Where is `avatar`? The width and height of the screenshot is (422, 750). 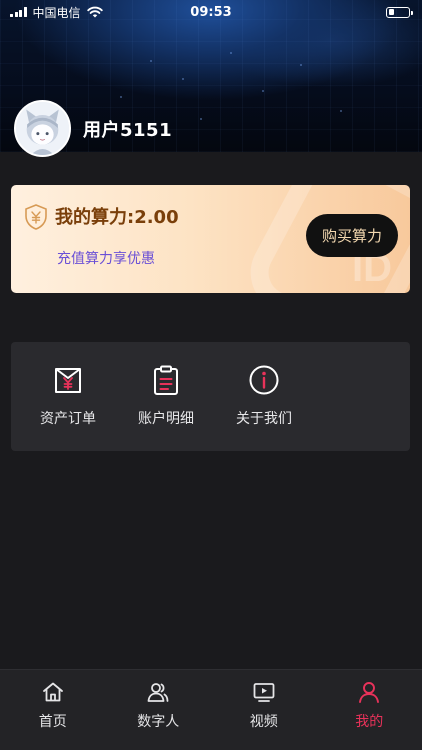
avatar is located at coordinates (42, 128).